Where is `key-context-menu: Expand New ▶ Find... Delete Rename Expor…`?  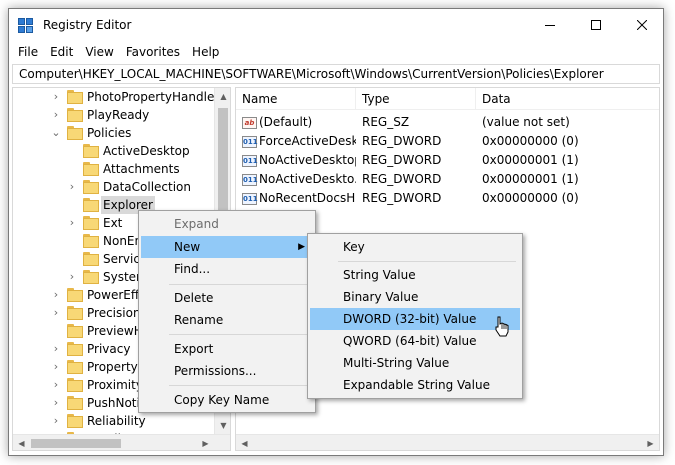 key-context-menu: Expand New ▶ Find... Delete Rename Expor… is located at coordinates (227, 311).